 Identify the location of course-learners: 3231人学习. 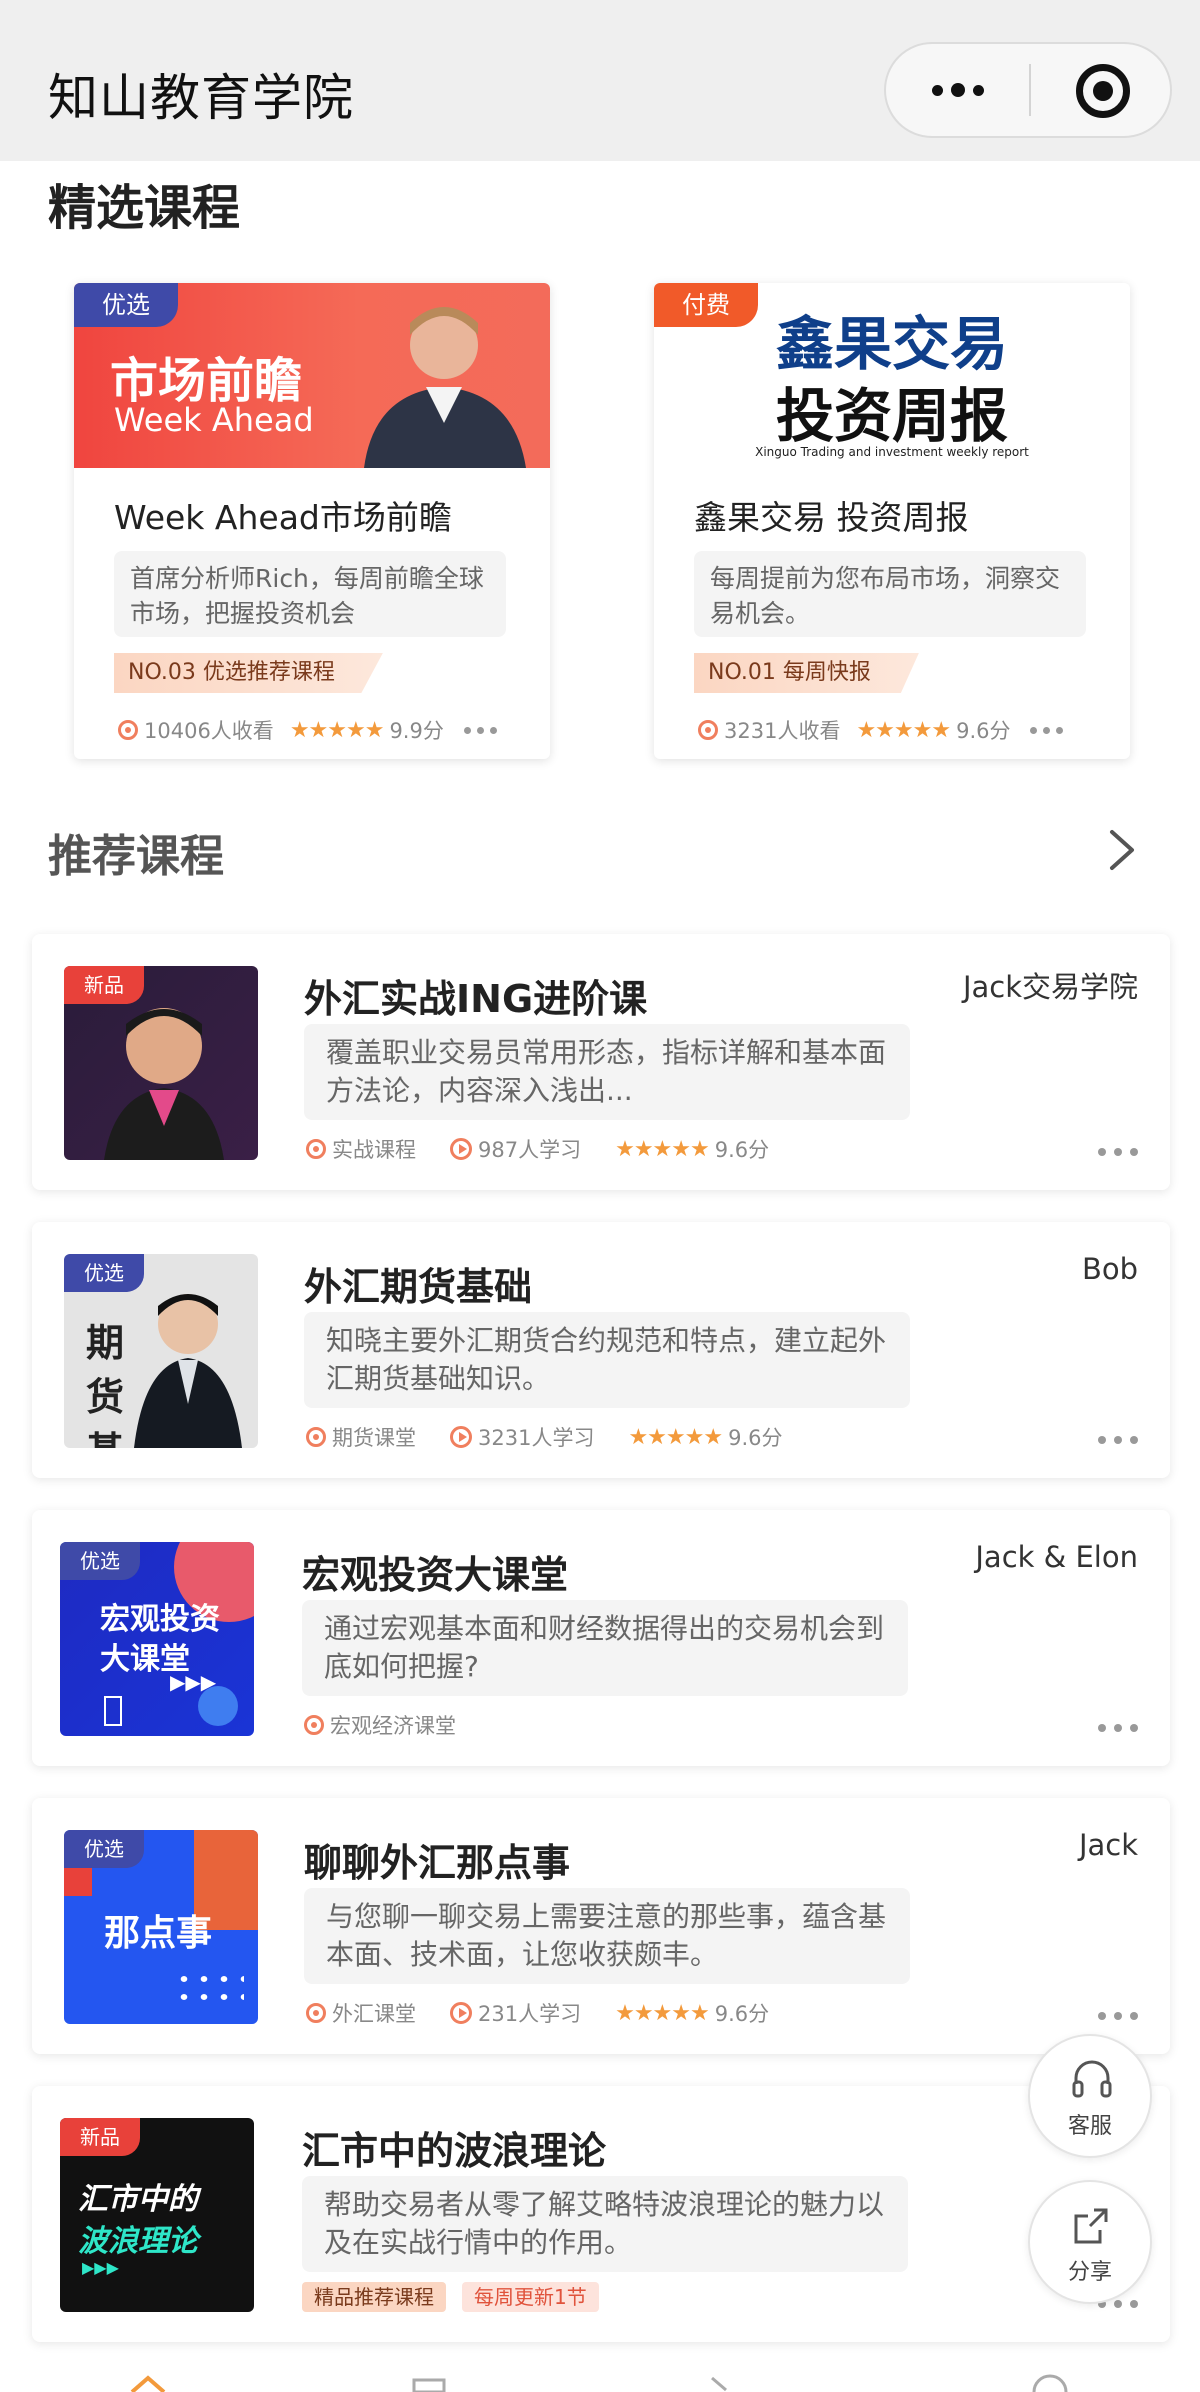
(536, 1438).